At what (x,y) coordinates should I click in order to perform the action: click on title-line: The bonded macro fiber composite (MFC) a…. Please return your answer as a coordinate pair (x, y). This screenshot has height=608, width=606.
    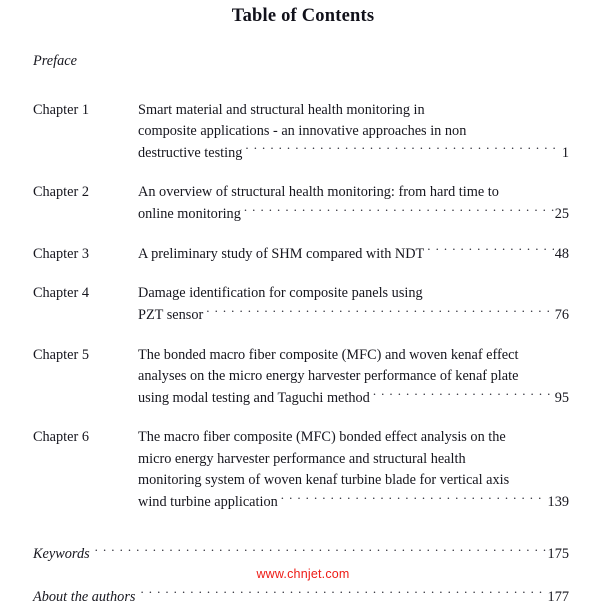
    Looking at the image, I should click on (328, 354).